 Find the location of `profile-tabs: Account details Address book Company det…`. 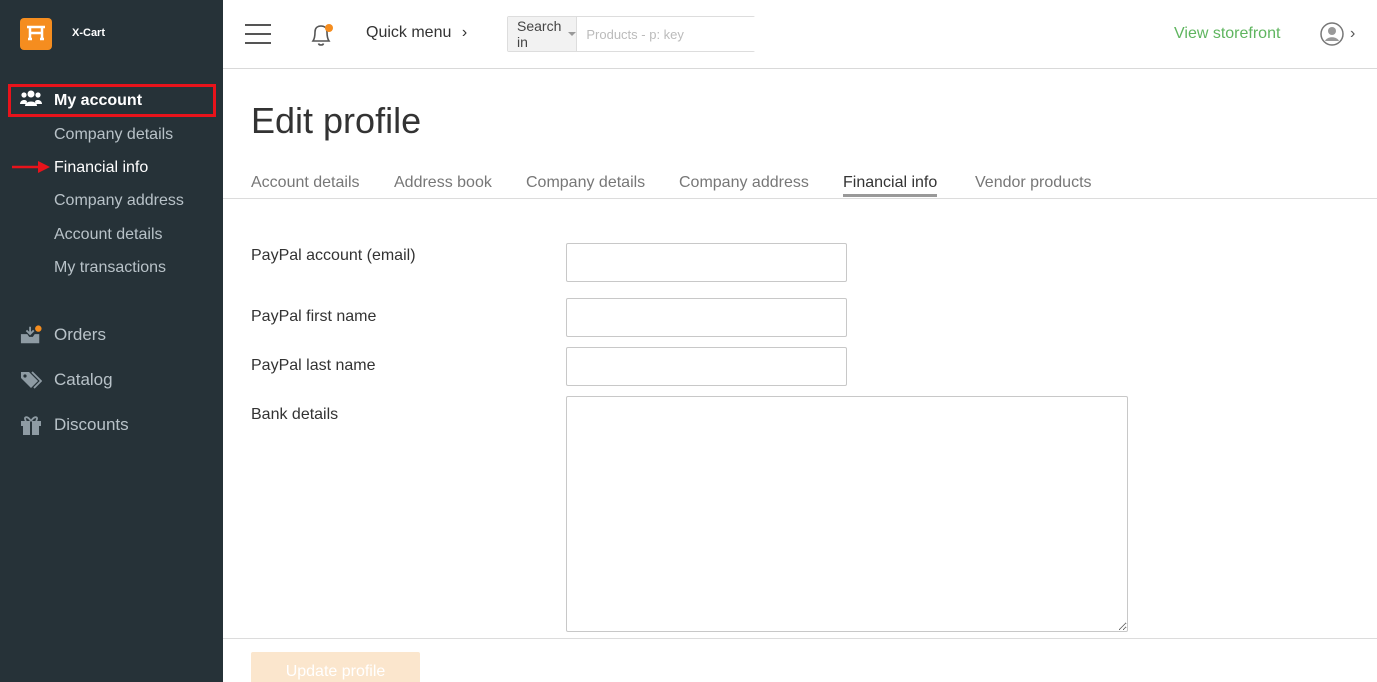

profile-tabs: Account details Address book Company det… is located at coordinates (800, 182).